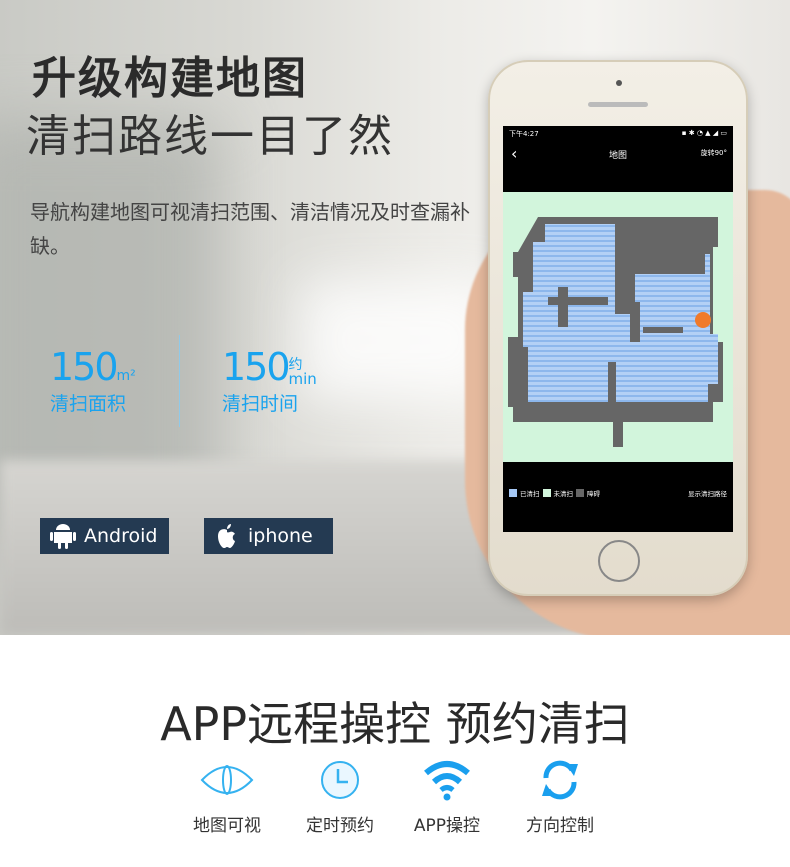 The image size is (790, 867). Describe the element at coordinates (619, 561) in the screenshot. I see `home-button` at that location.